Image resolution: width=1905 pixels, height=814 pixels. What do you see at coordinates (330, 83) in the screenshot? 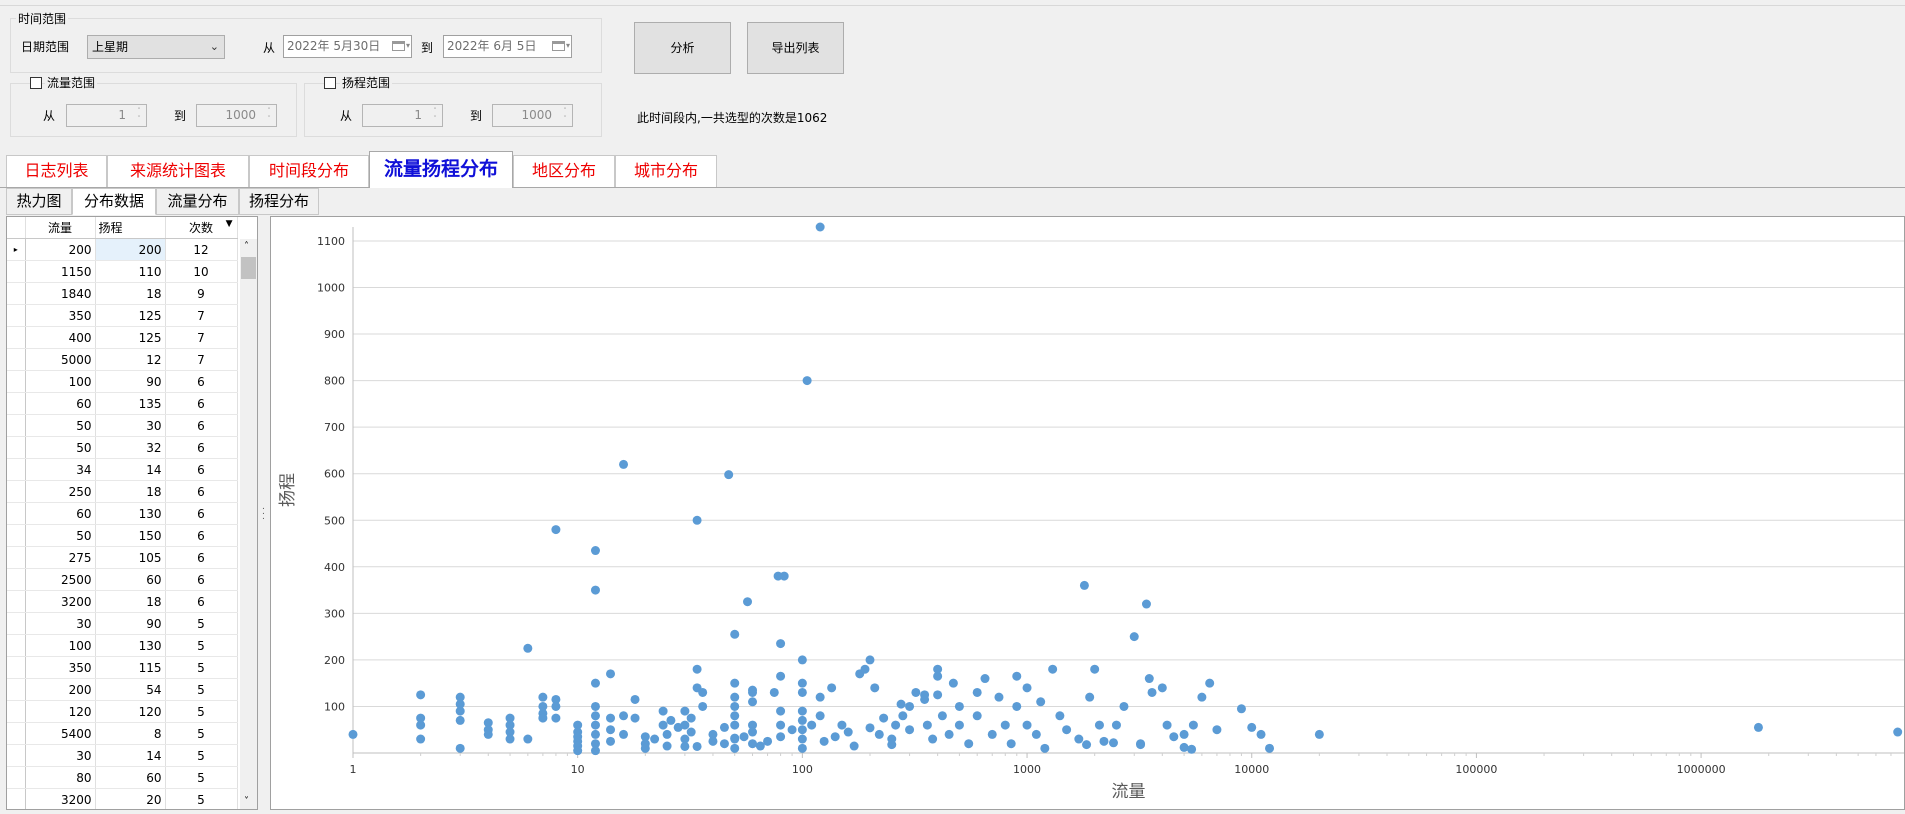
I see `head-range-checkbox` at bounding box center [330, 83].